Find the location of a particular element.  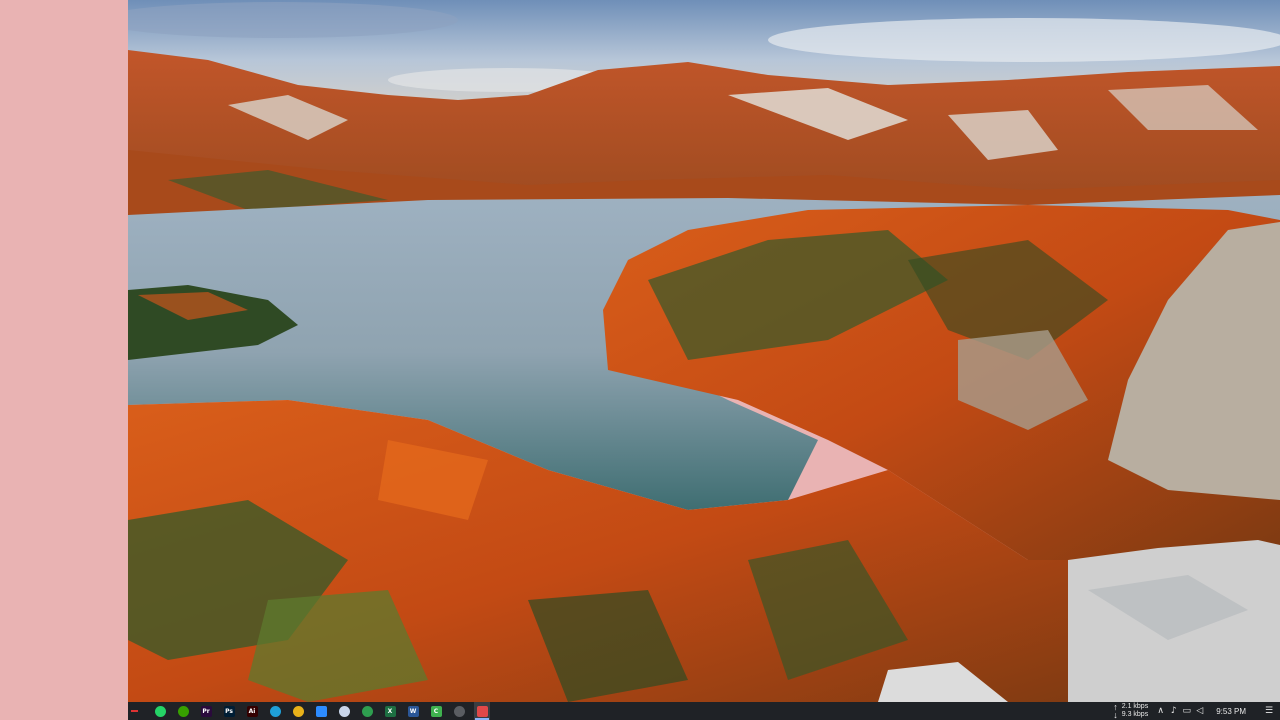

system-tray: ↑ ↓ 2.1 kbps 9.3 kbps ∧ ♪ ▭ ◁ 9:53 PM ☰ is located at coordinates (1196, 711).